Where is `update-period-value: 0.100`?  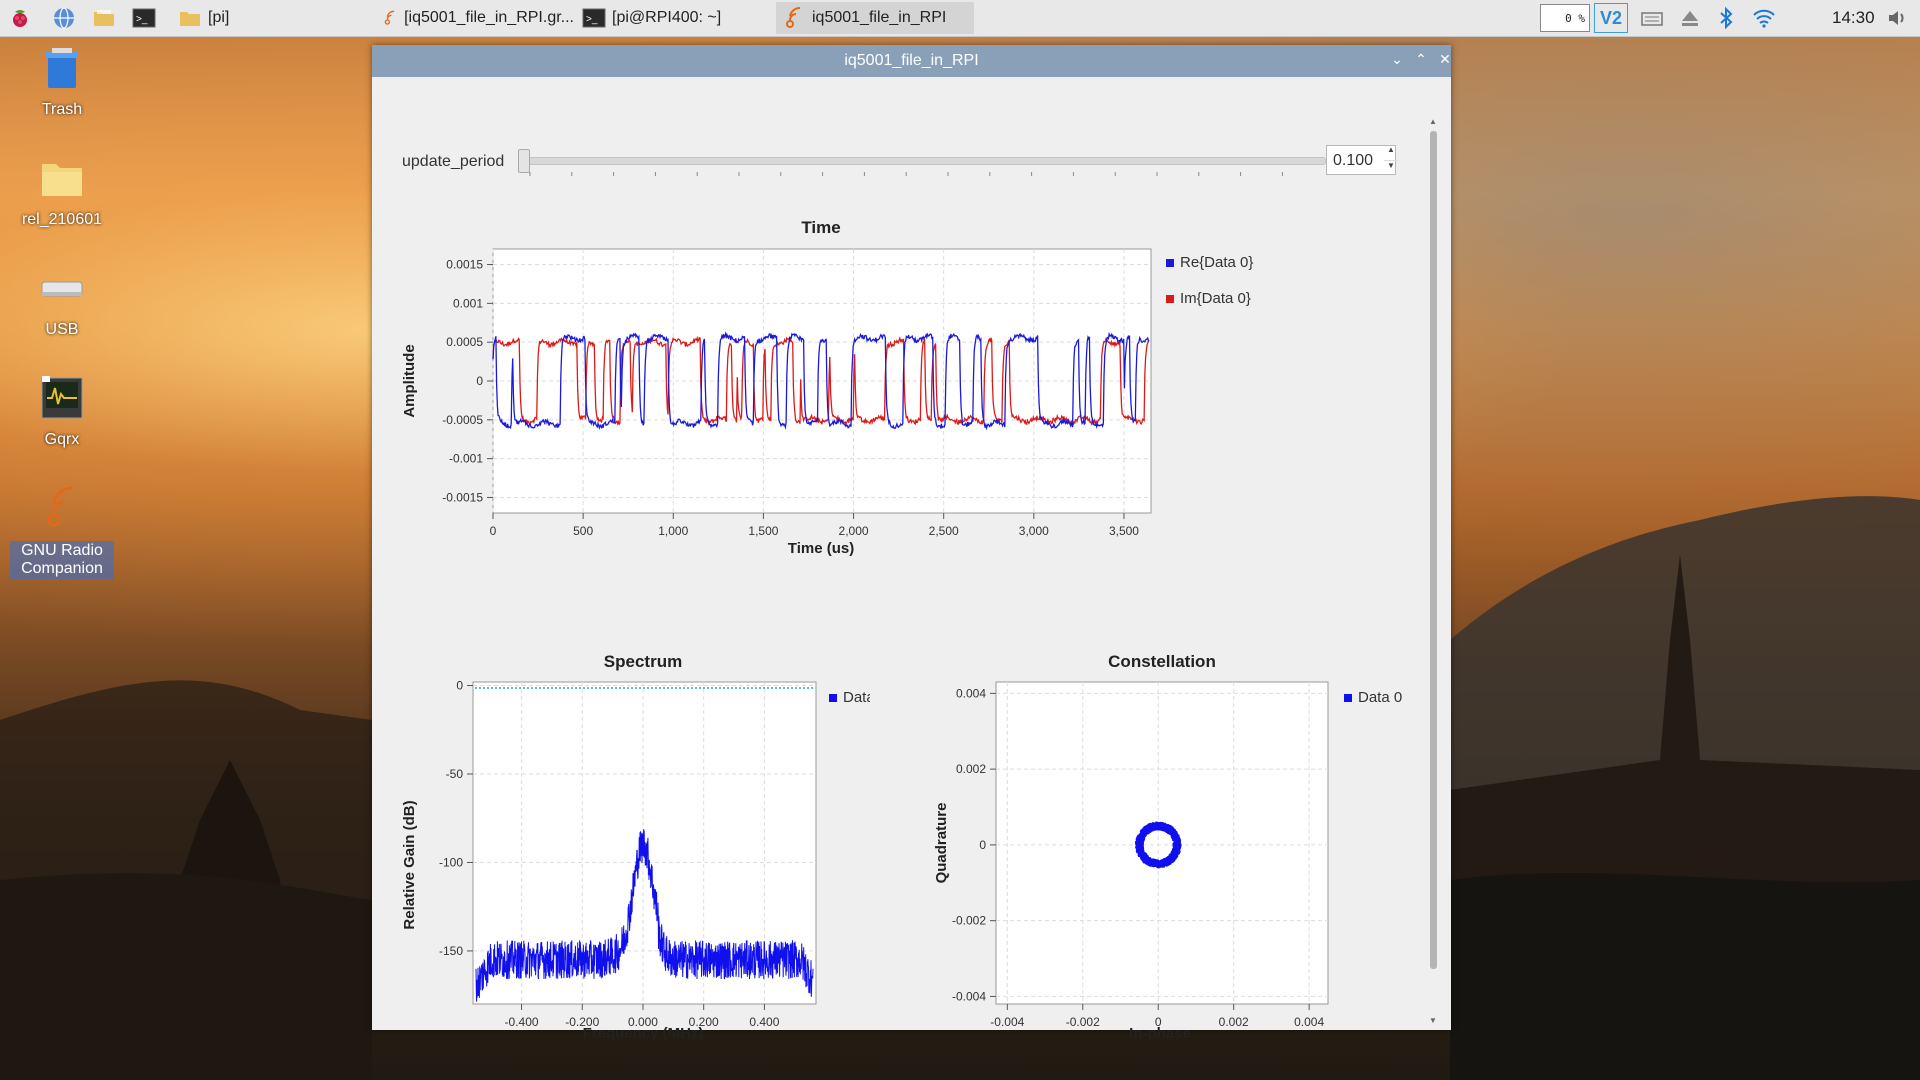 update-period-value: 0.100 is located at coordinates (1353, 160).